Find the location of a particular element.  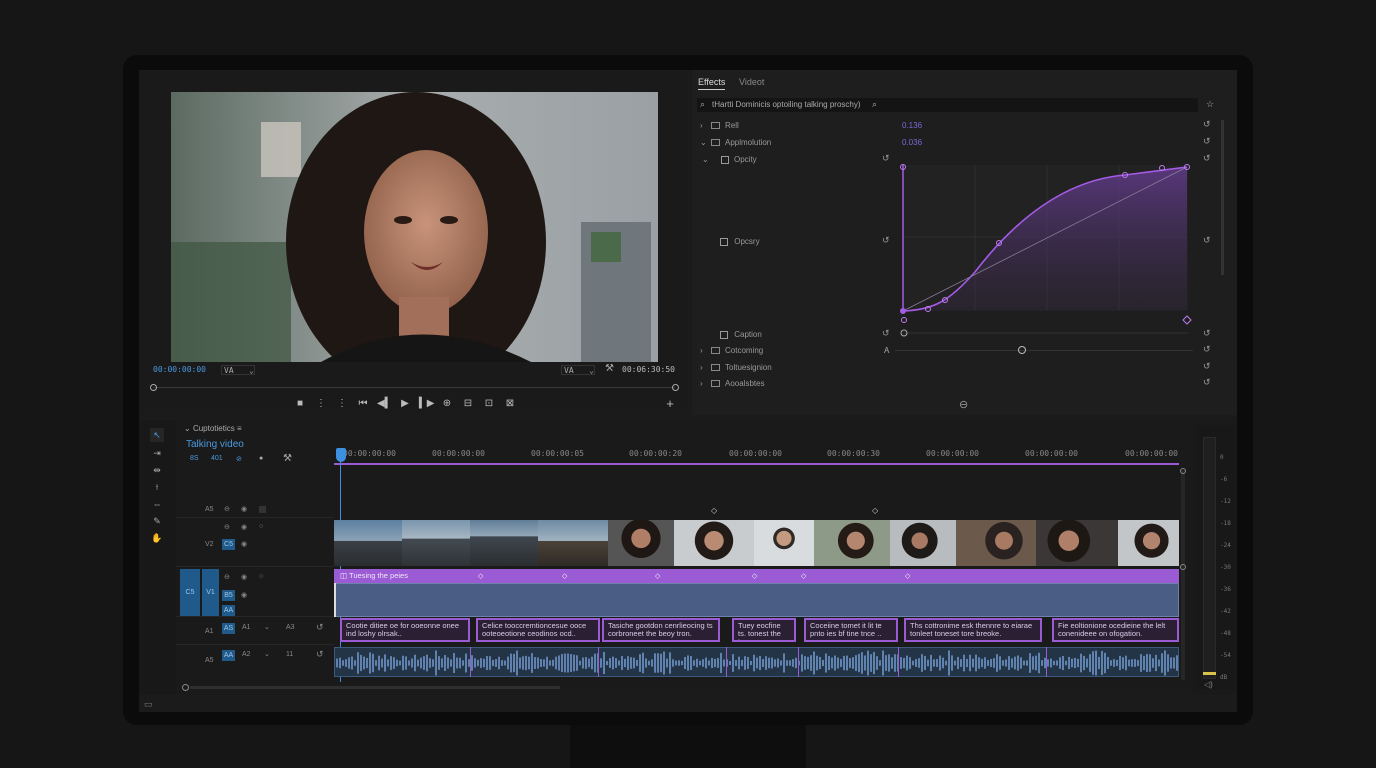

effect-row-toltuesignion: › Toltuesignion is located at coordinates (948, 368).